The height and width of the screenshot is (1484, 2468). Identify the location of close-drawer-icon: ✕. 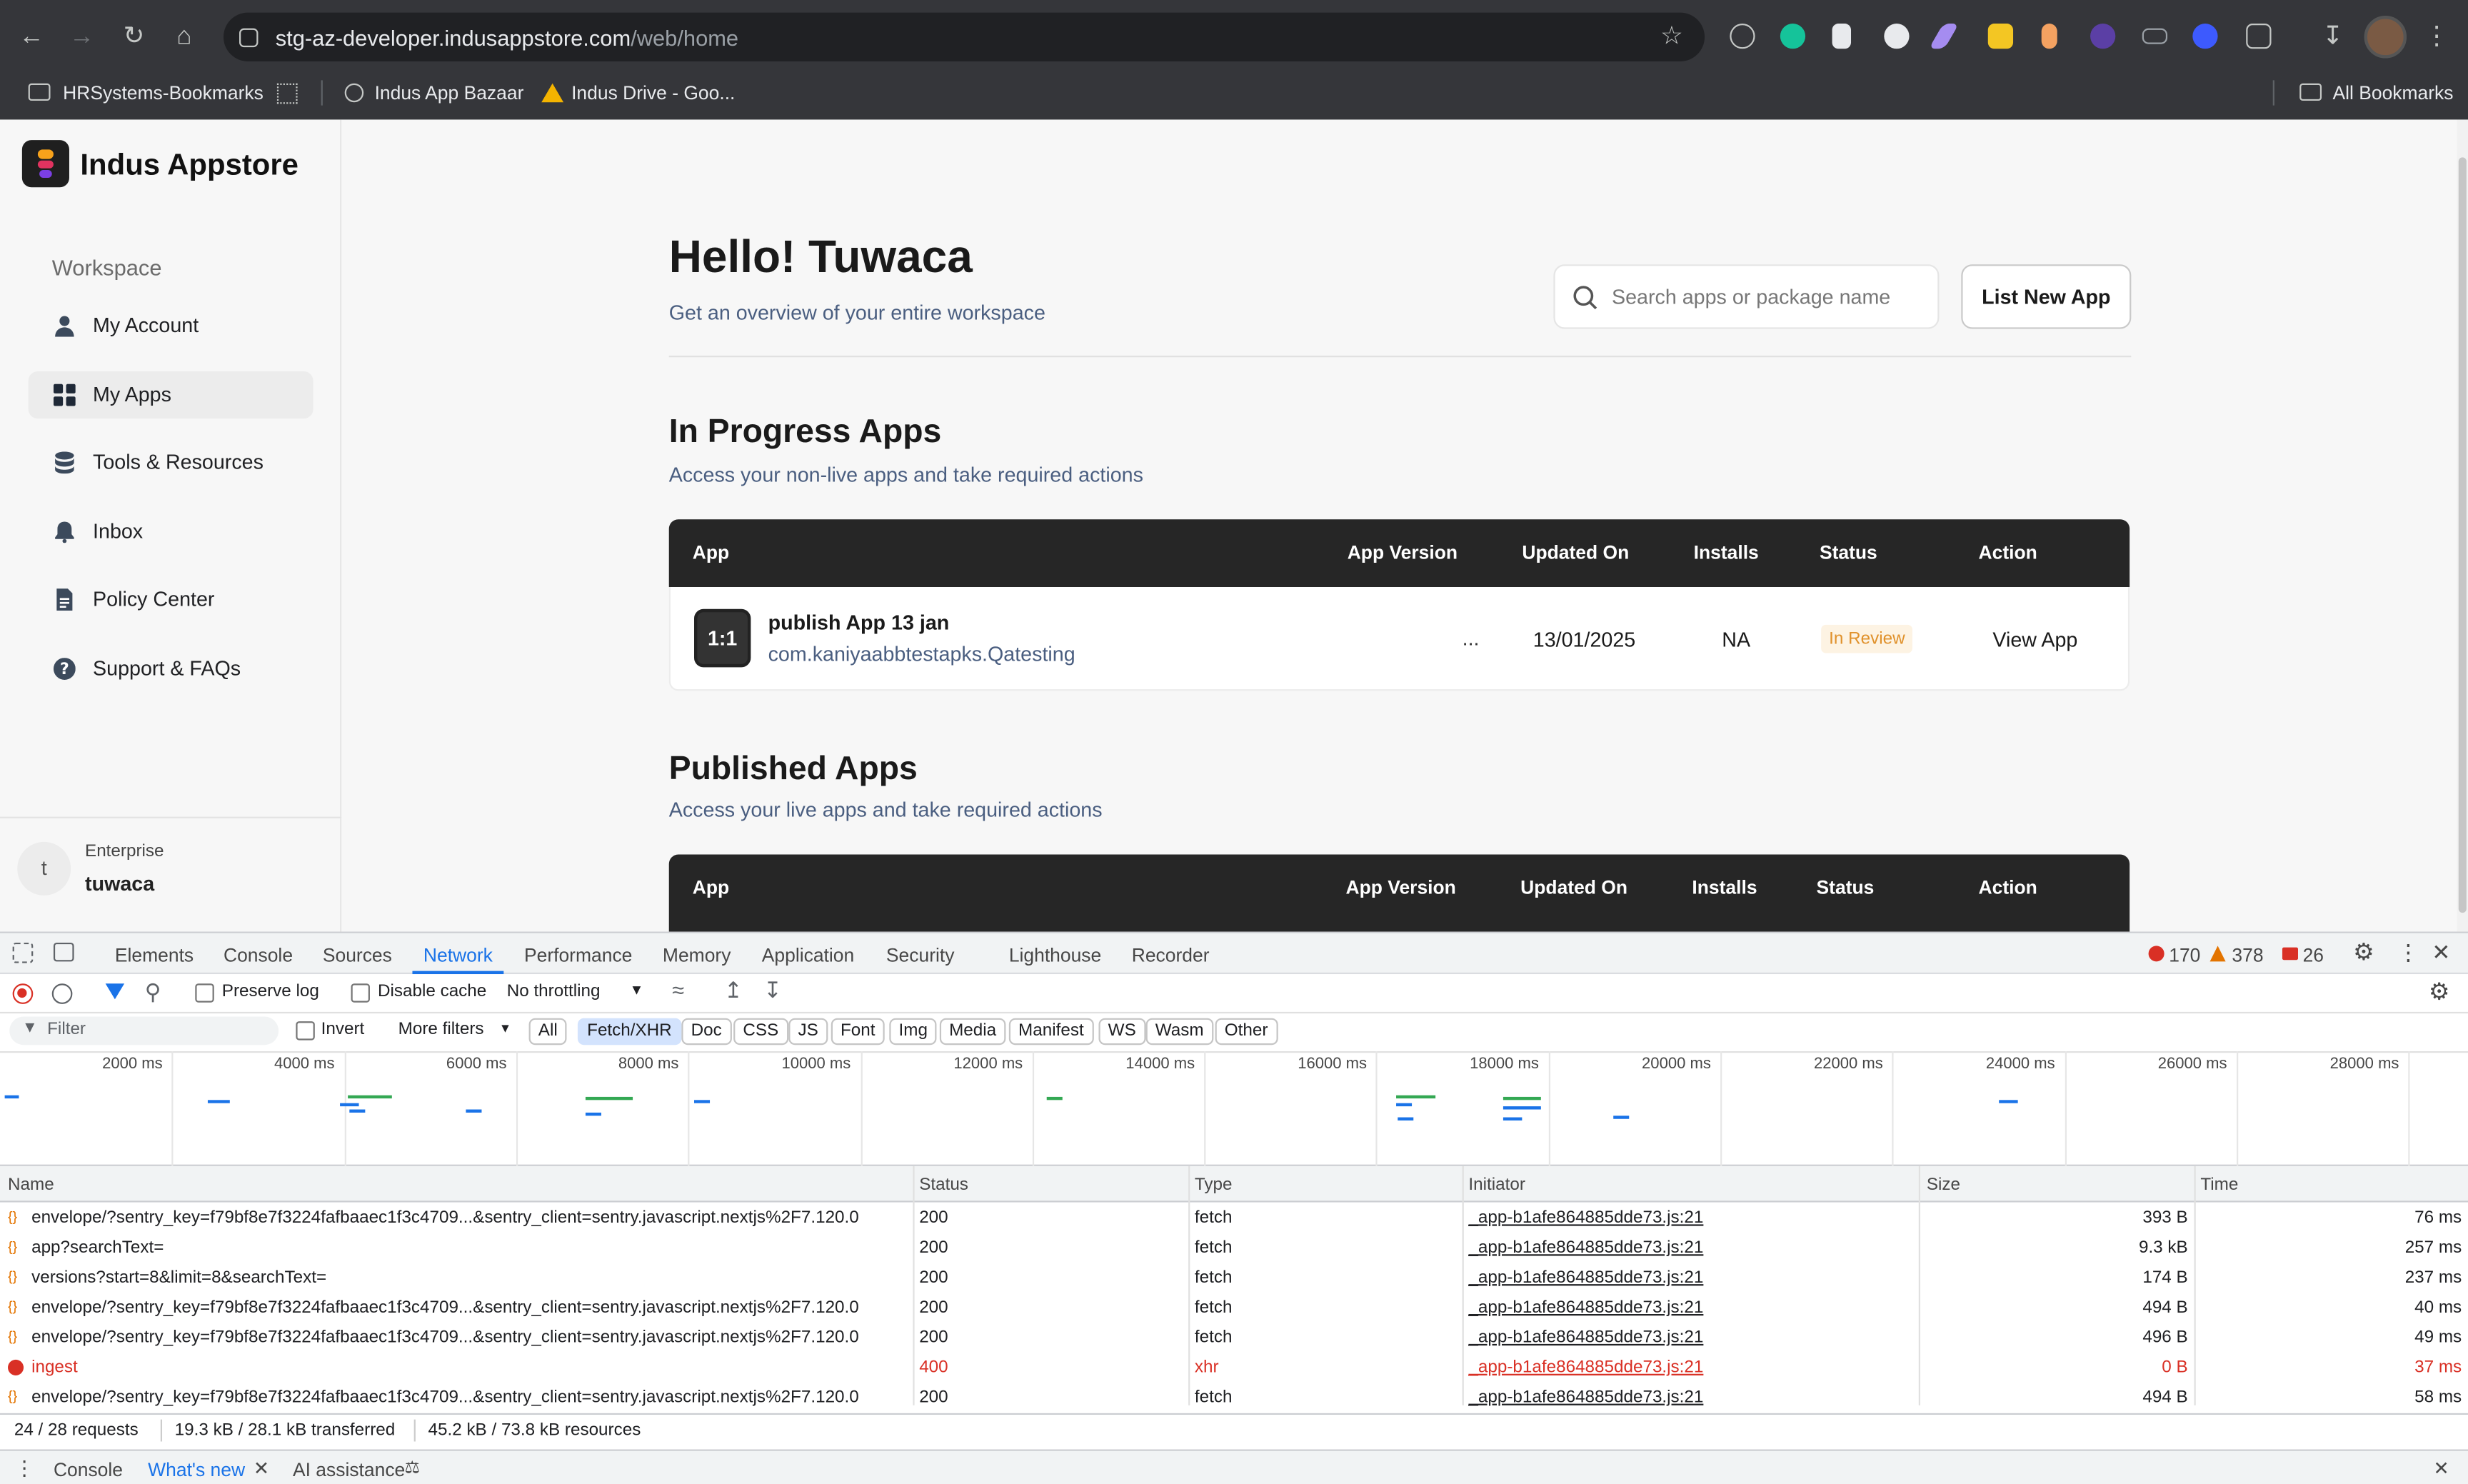
(2441, 1469).